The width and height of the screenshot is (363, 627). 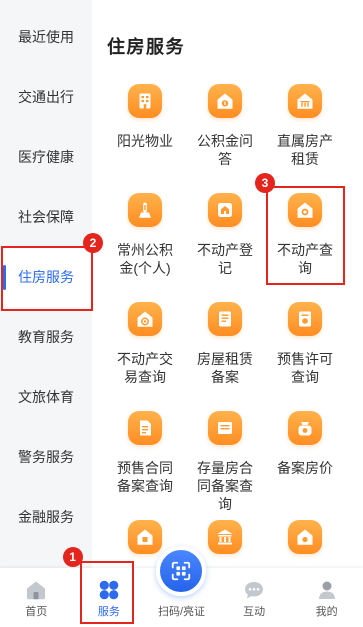 I want to click on service-direct-property-rental: 直属房产租赁, so click(x=305, y=138).